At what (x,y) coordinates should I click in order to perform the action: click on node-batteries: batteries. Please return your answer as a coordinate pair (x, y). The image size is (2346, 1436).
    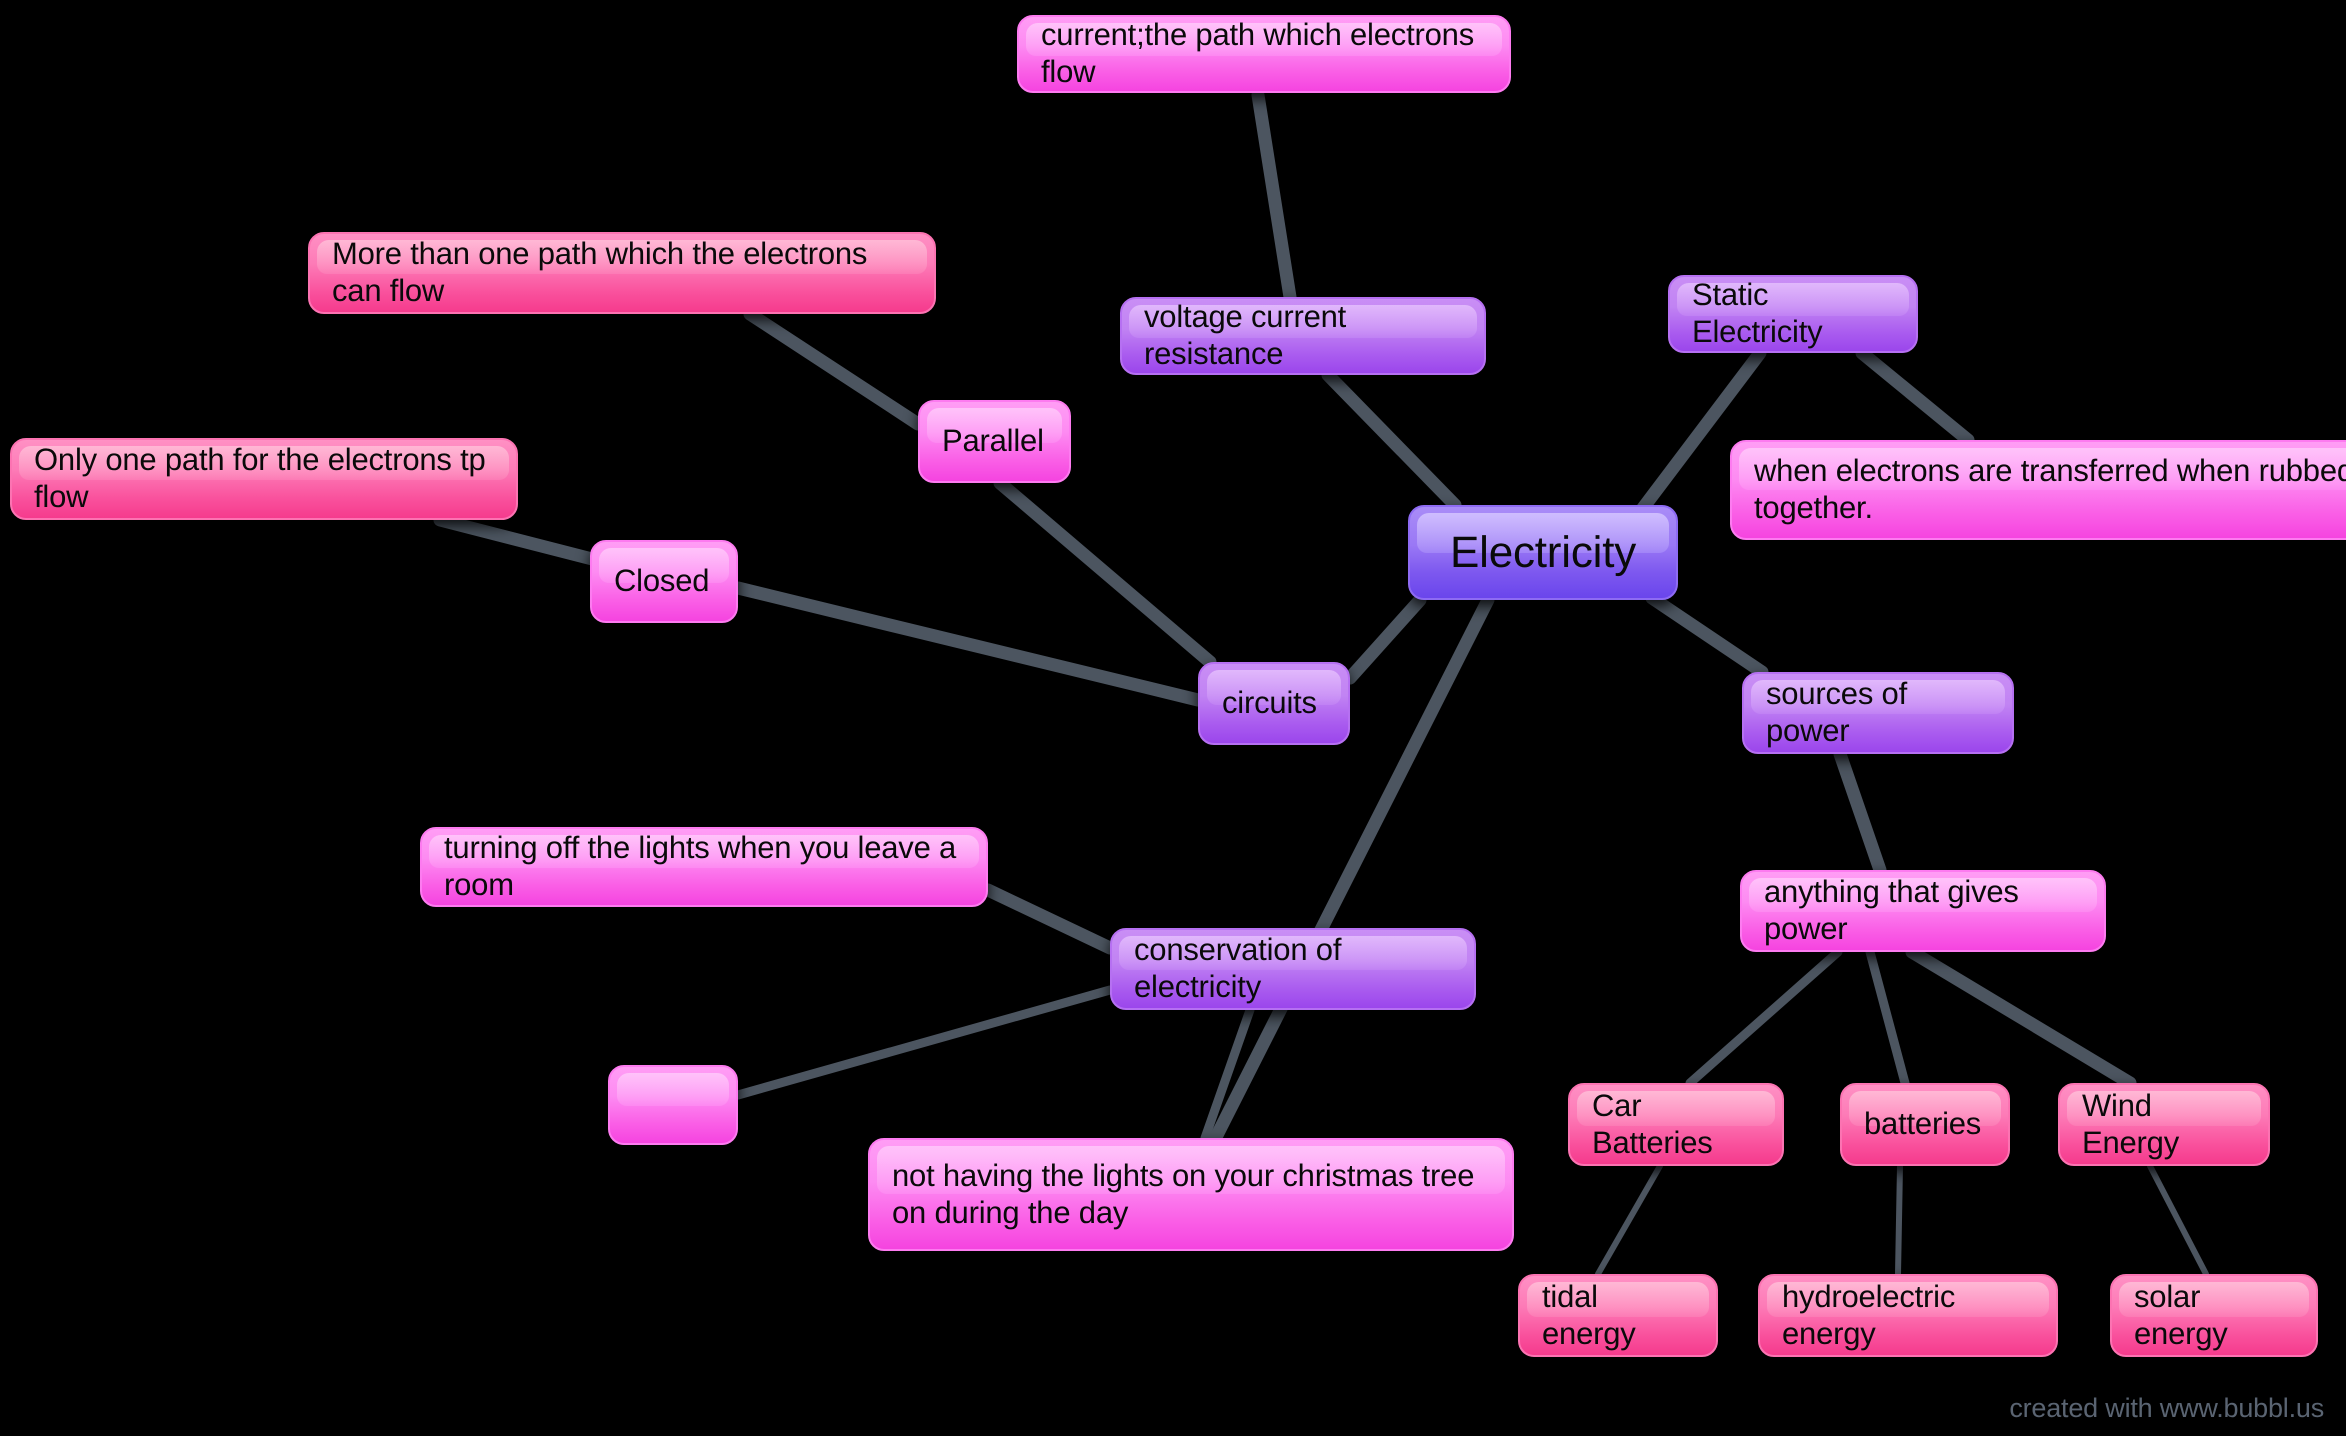
    Looking at the image, I should click on (1925, 1124).